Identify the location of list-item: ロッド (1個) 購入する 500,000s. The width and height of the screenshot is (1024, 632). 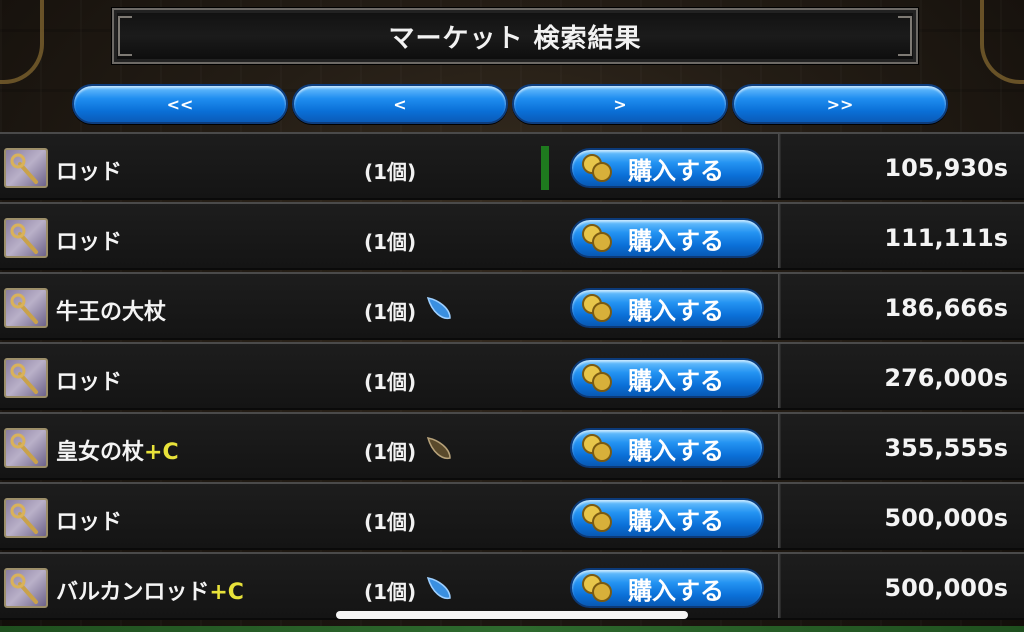
(512, 516).